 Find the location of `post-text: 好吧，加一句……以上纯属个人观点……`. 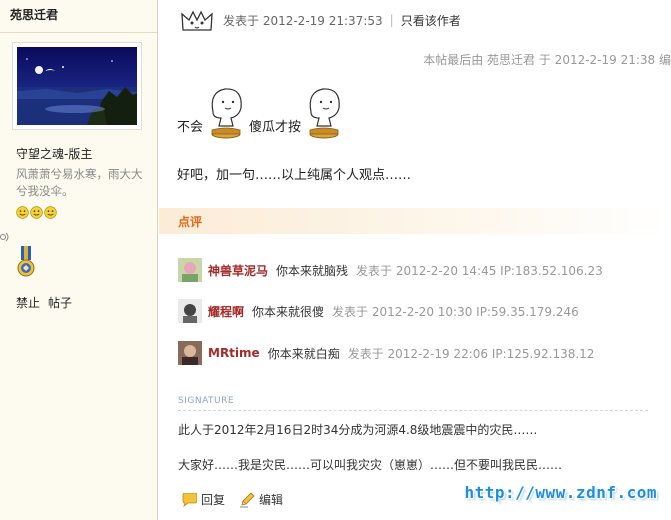

post-text: 好吧，加一句……以上纯属个人观点…… is located at coordinates (294, 175).